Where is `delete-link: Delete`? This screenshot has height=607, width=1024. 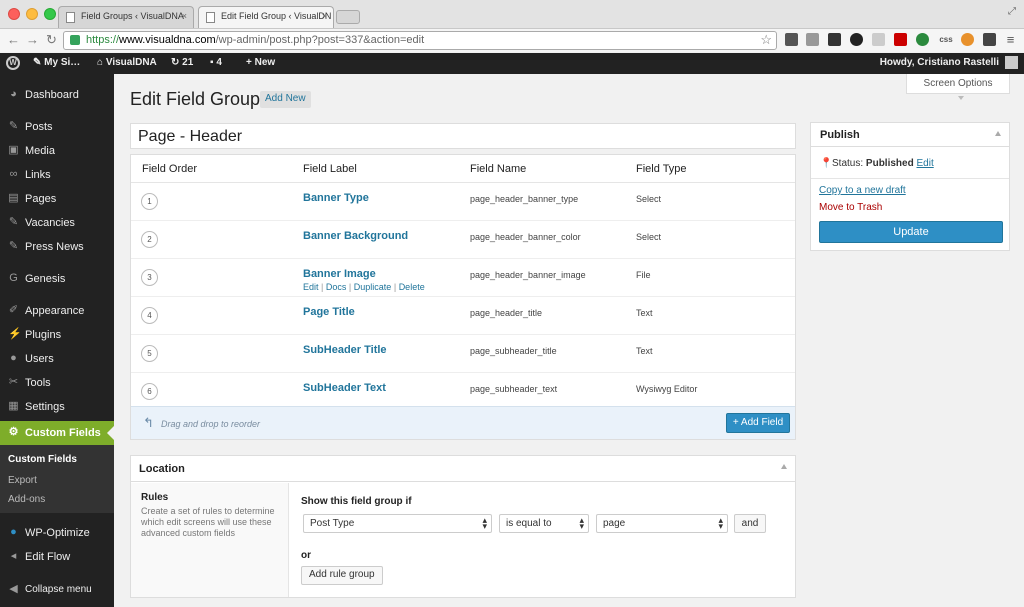 delete-link: Delete is located at coordinates (412, 287).